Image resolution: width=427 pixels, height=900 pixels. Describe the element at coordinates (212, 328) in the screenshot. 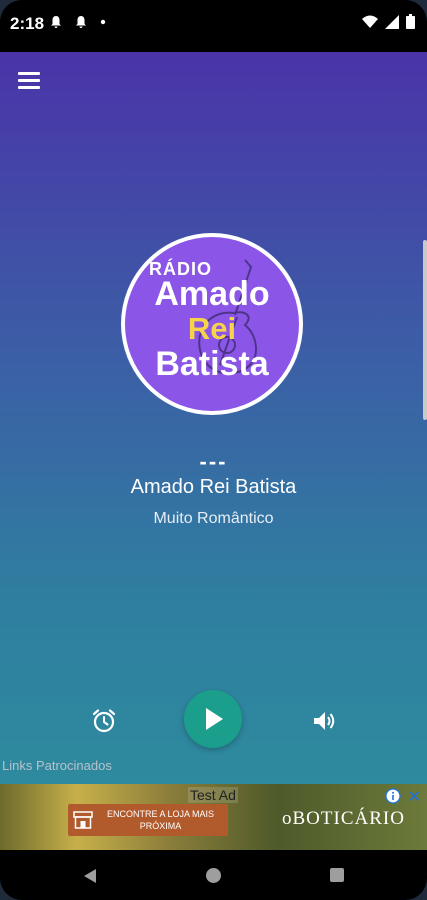

I see `logo-line2: Rei` at that location.